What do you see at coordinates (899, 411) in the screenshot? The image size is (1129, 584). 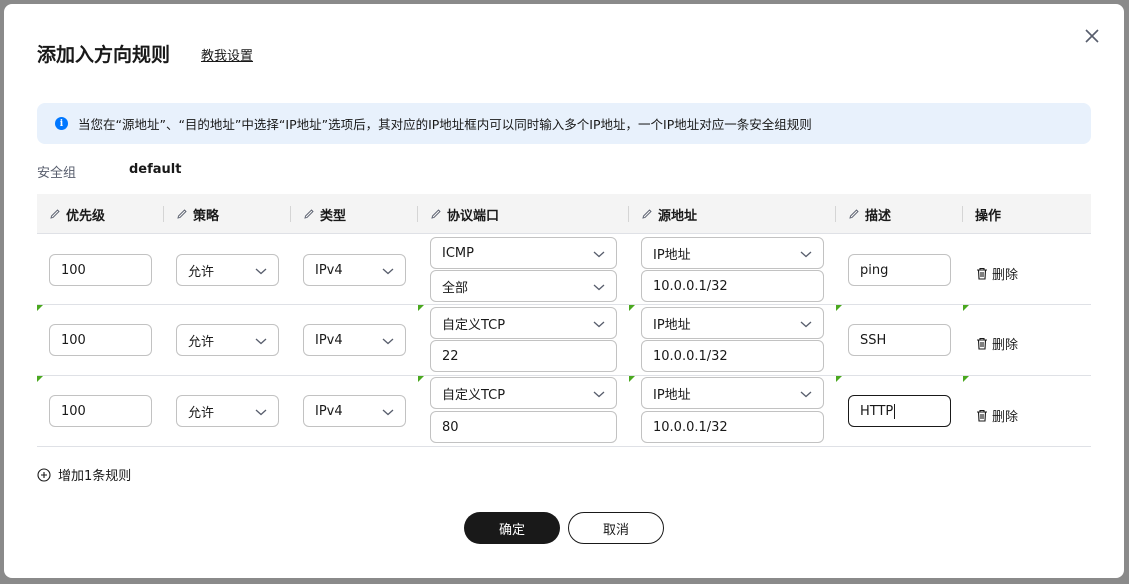 I see `description-input: HTTP` at bounding box center [899, 411].